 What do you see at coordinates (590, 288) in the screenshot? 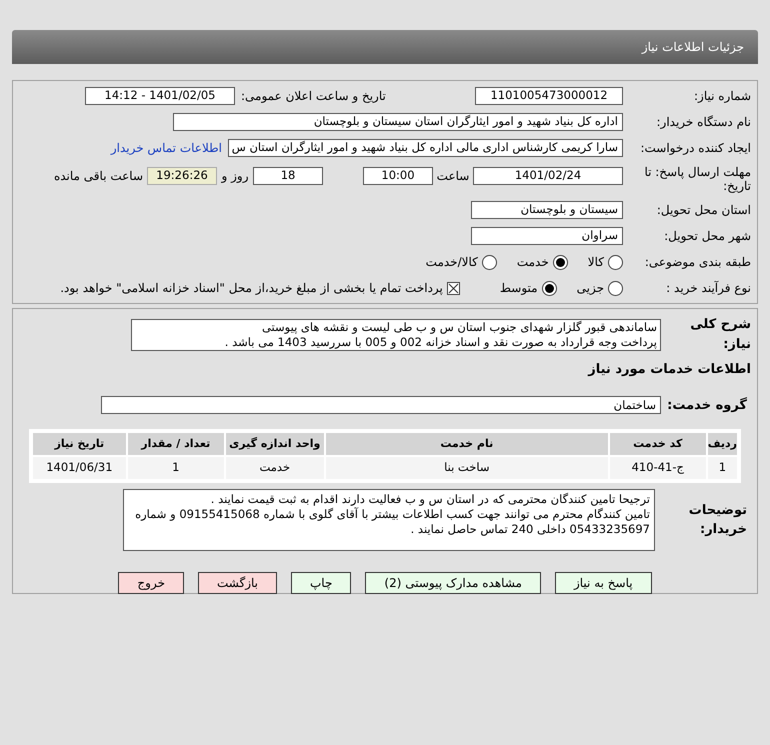
I see `option-label: جزیی` at bounding box center [590, 288].